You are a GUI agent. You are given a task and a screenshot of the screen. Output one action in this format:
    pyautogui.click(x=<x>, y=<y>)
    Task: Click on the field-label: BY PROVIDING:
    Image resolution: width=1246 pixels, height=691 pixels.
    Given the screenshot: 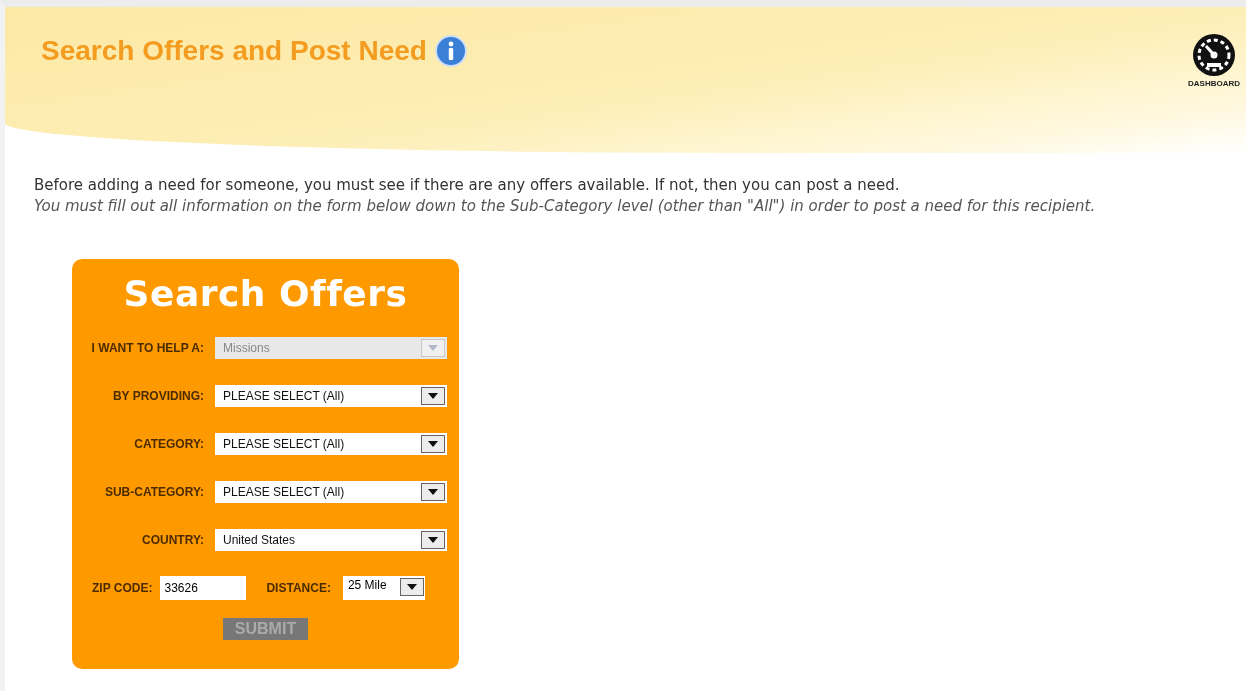 What is the action you would take?
    pyautogui.click(x=157, y=396)
    